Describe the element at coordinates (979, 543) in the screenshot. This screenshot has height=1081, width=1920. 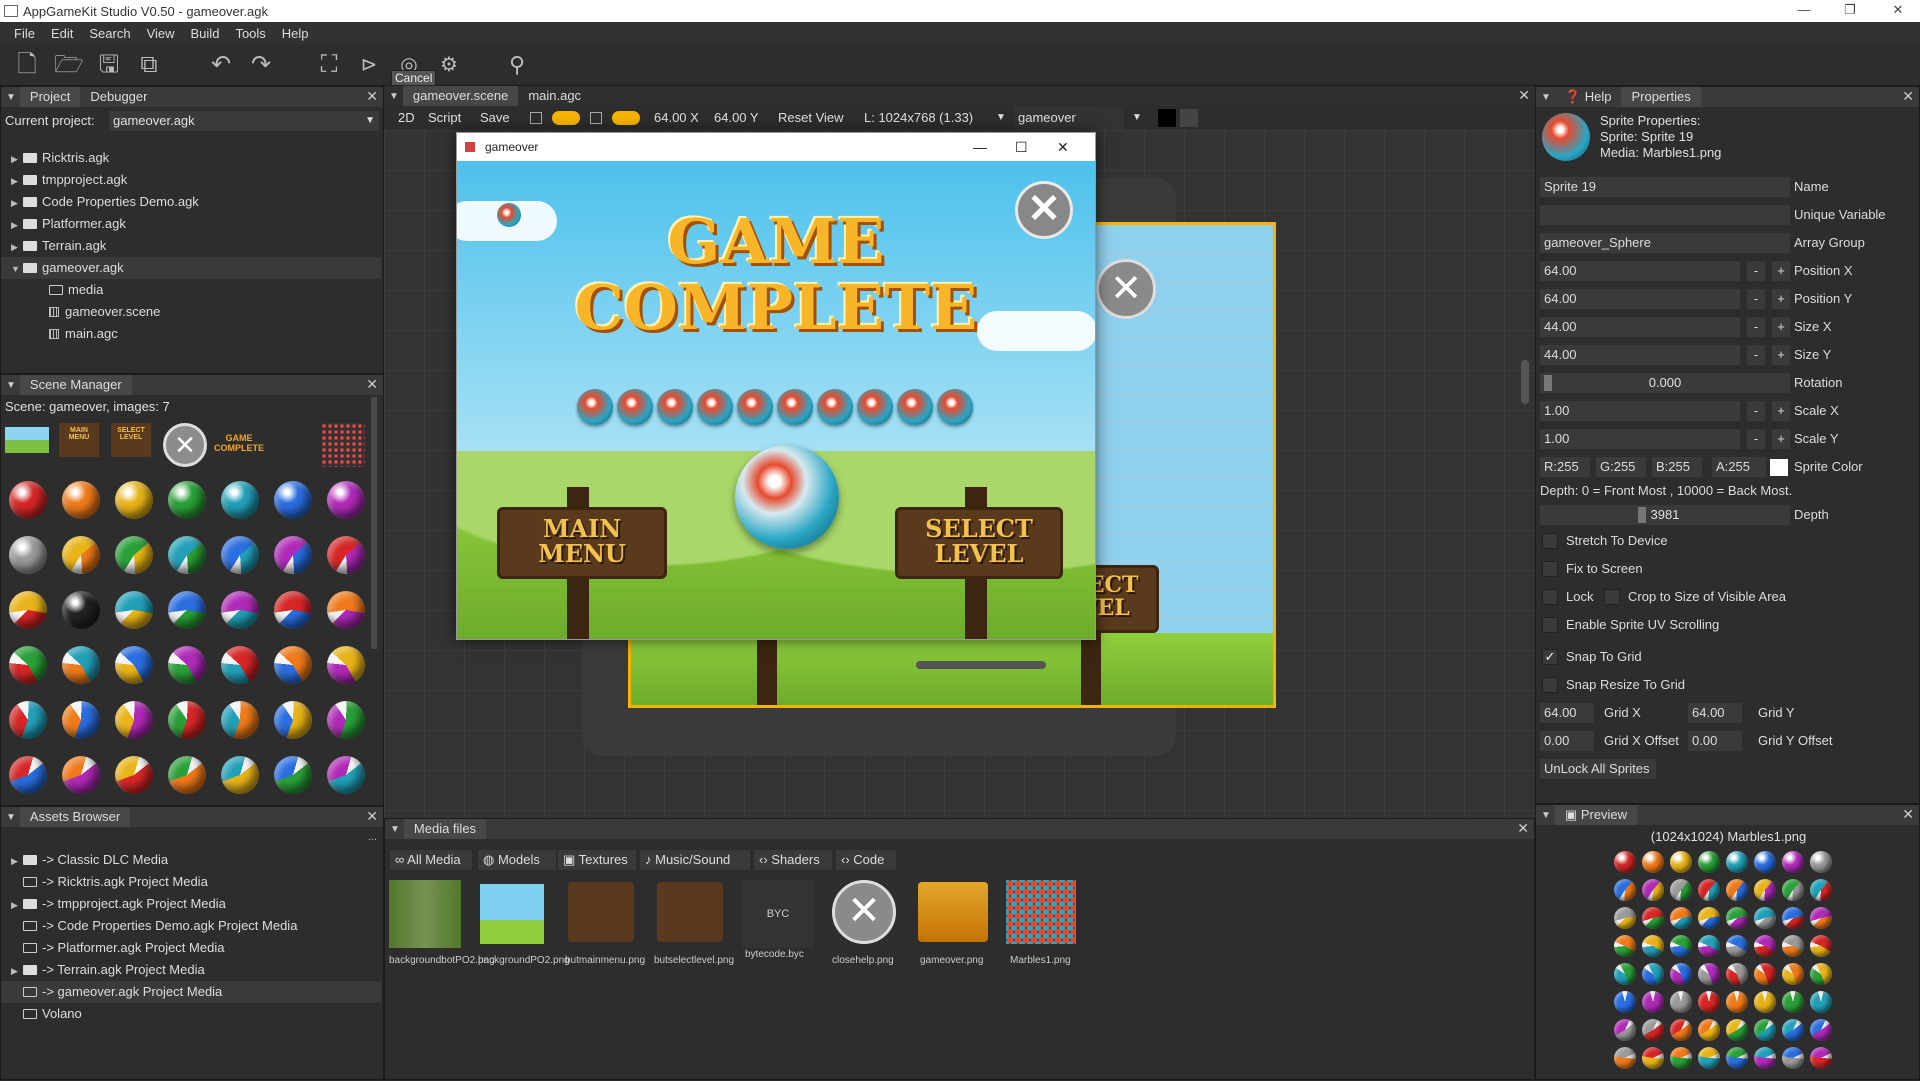
I see `select-level-button: SELECT LEVEL` at that location.